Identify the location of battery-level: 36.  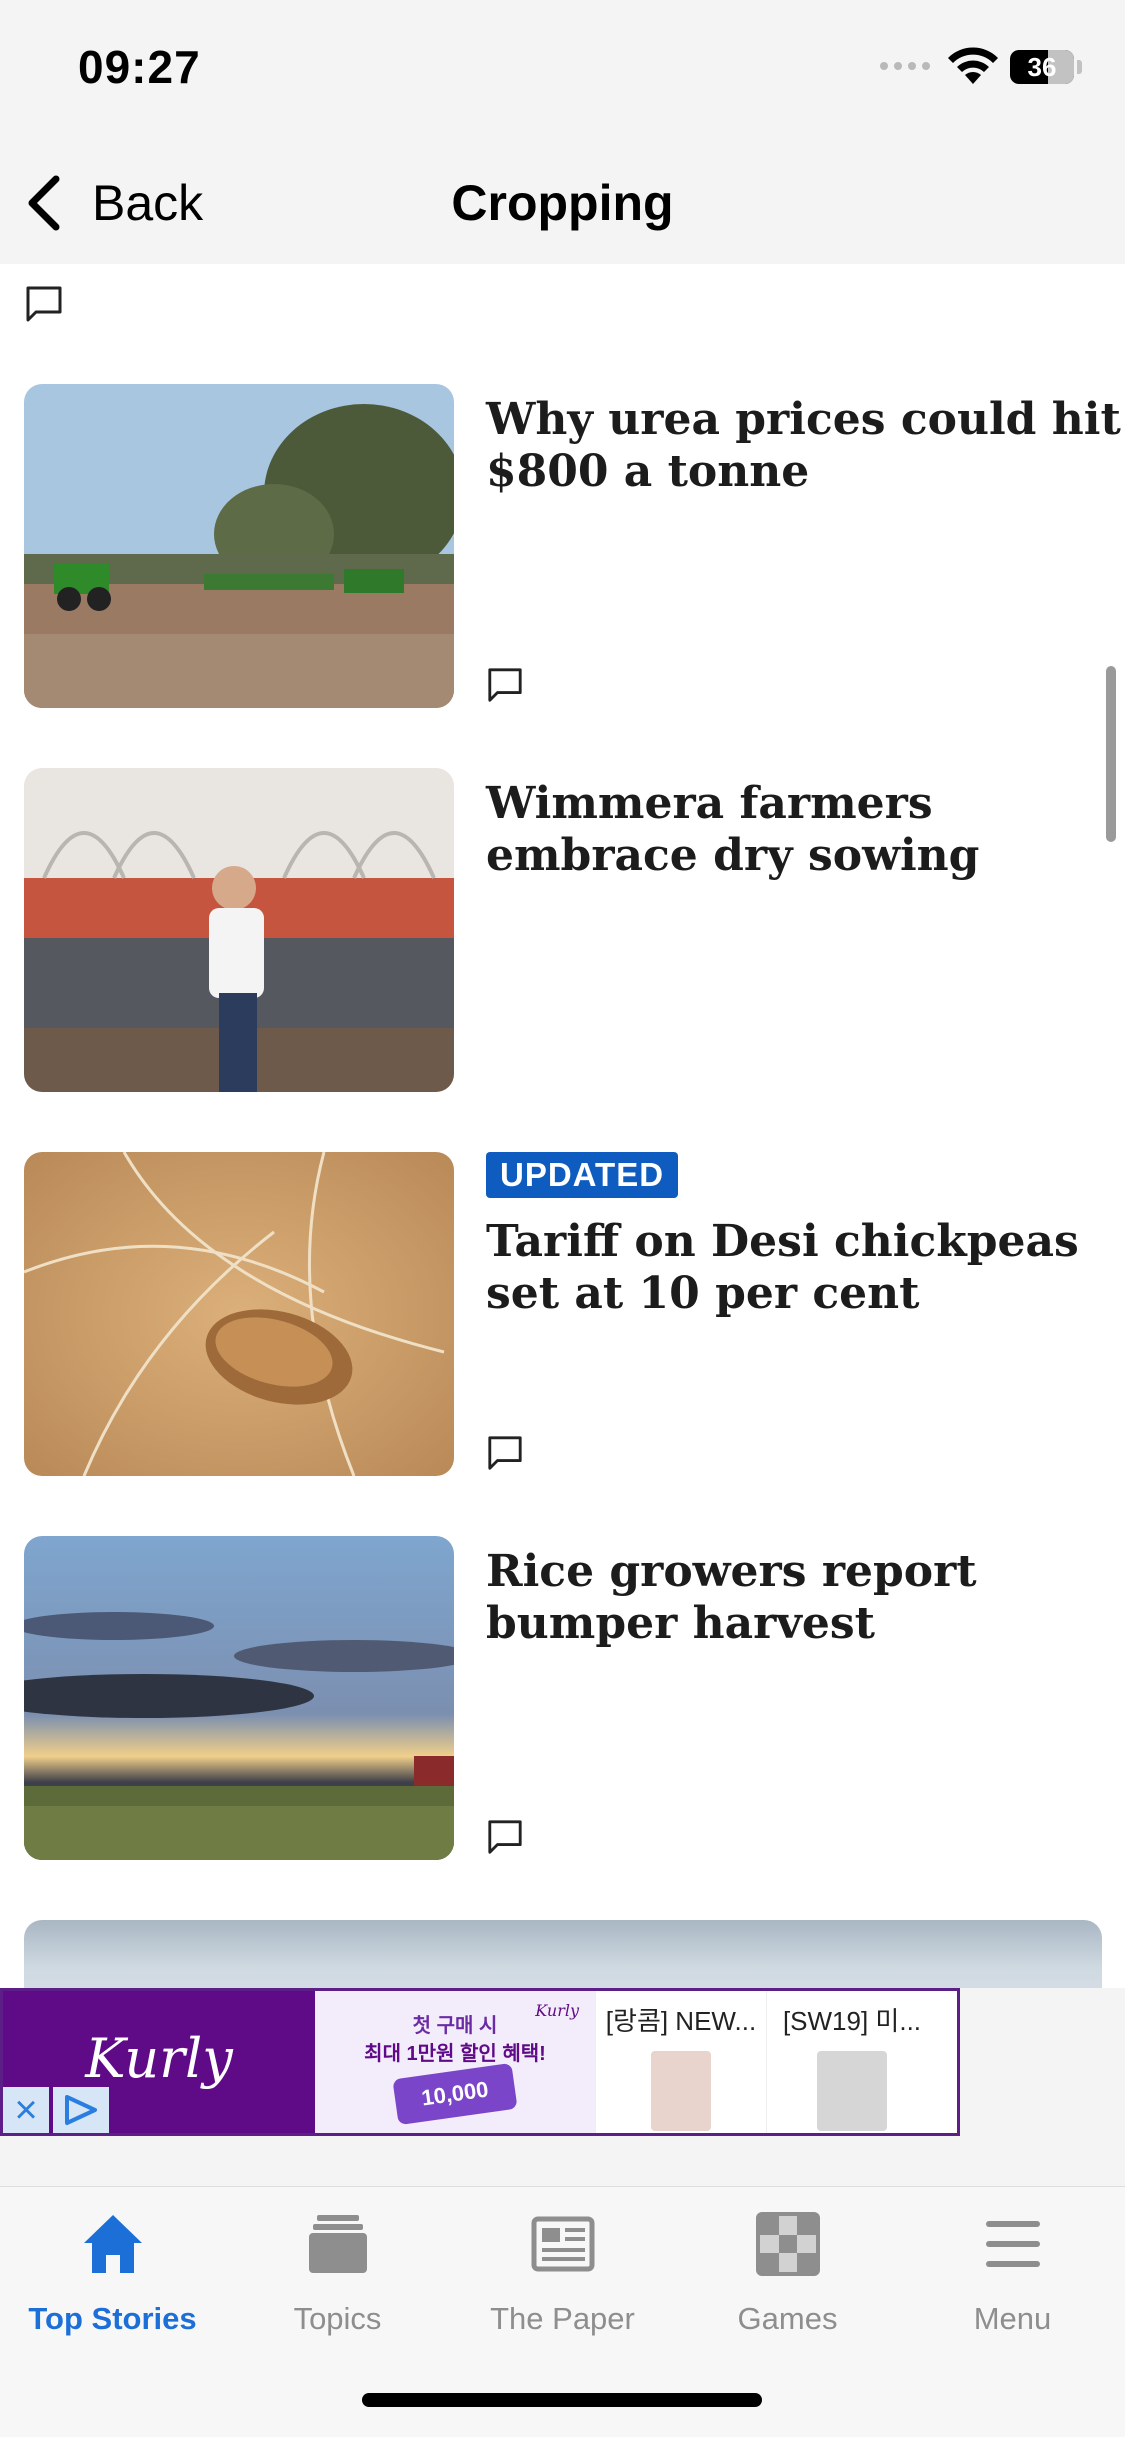
(1042, 67).